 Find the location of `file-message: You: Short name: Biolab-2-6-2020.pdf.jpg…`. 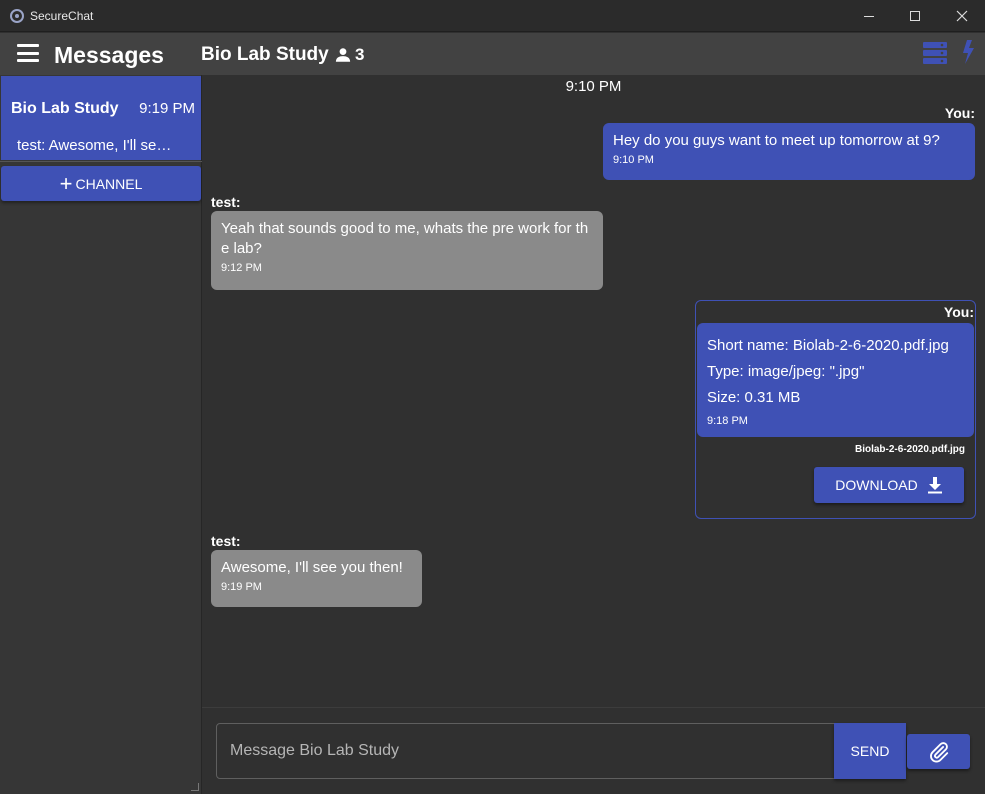

file-message: You: Short name: Biolab-2-6-2020.pdf.jpg… is located at coordinates (835, 409).